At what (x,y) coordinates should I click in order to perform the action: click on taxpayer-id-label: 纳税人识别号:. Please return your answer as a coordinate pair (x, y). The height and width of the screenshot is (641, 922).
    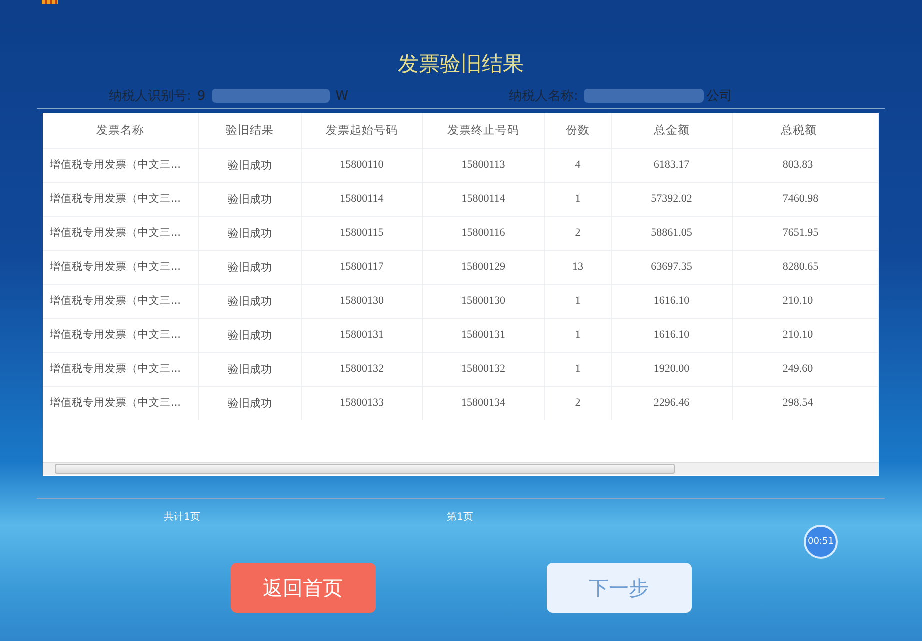
    Looking at the image, I should click on (150, 96).